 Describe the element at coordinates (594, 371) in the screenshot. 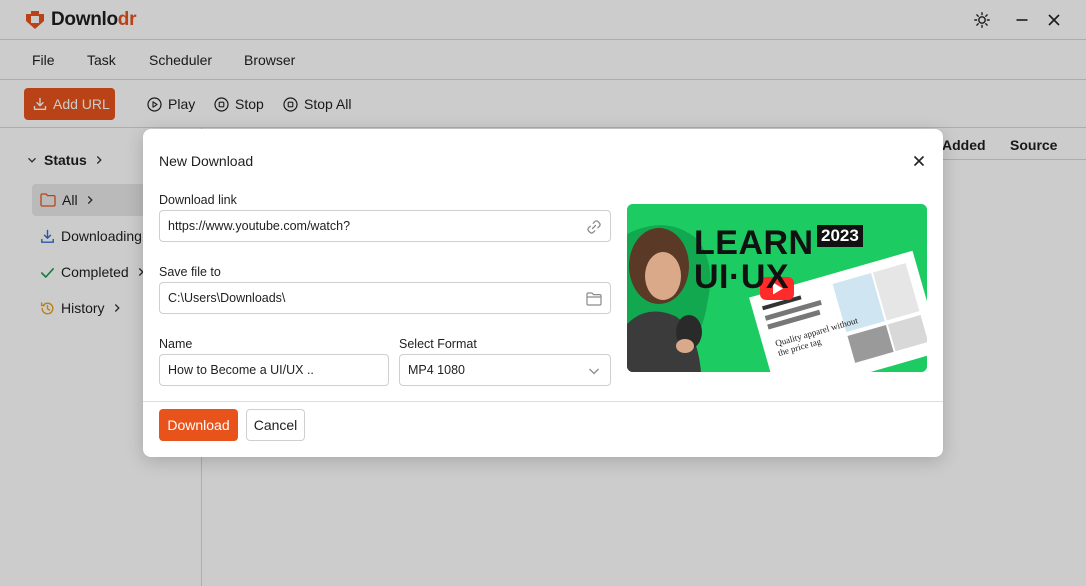

I see `chevron-down-icon` at that location.